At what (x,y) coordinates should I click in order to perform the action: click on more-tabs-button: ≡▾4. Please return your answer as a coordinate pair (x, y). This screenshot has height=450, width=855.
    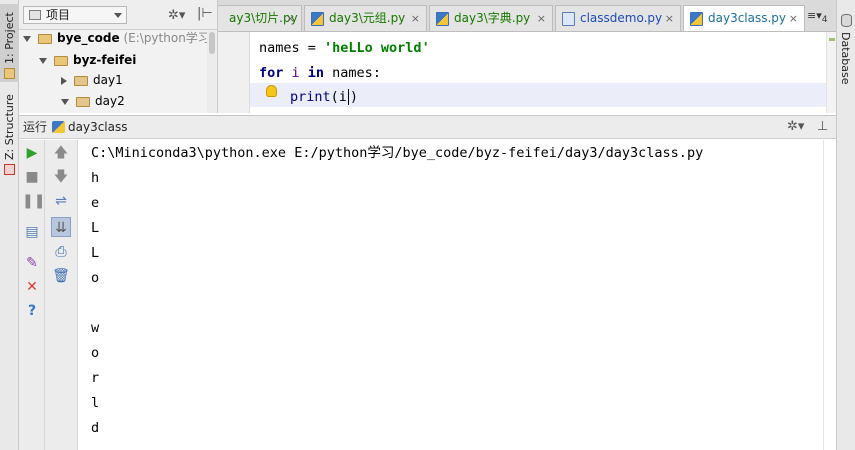
    Looking at the image, I should click on (817, 17).